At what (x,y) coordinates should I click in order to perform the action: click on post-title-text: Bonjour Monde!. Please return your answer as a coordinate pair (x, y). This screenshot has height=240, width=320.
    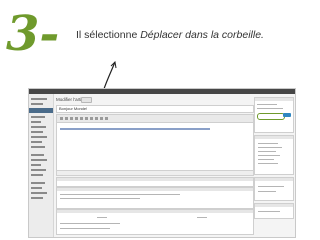
    Looking at the image, I should click on (73, 108).